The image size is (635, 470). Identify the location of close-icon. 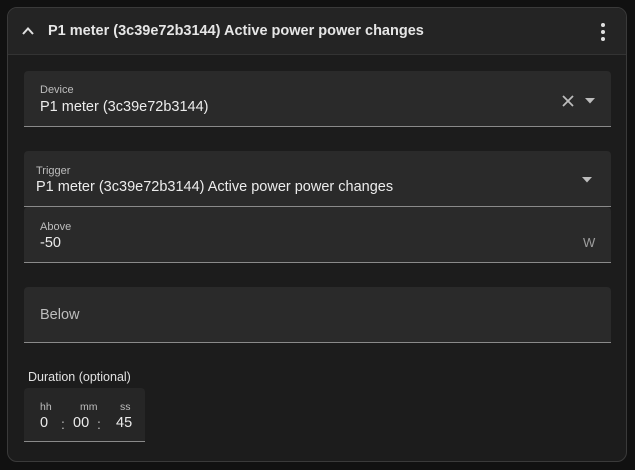
(568, 101).